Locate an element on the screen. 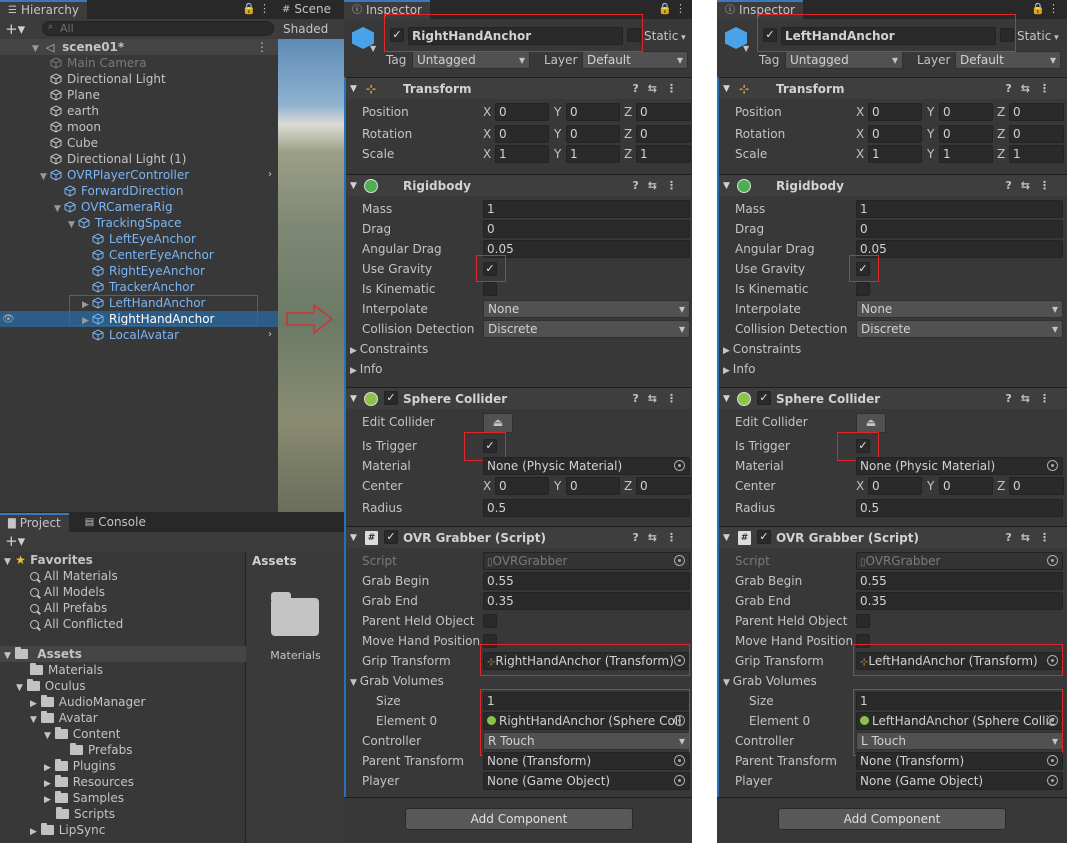 This screenshot has height=843, width=1075. tag-dropdown: Untagged is located at coordinates (471, 60).